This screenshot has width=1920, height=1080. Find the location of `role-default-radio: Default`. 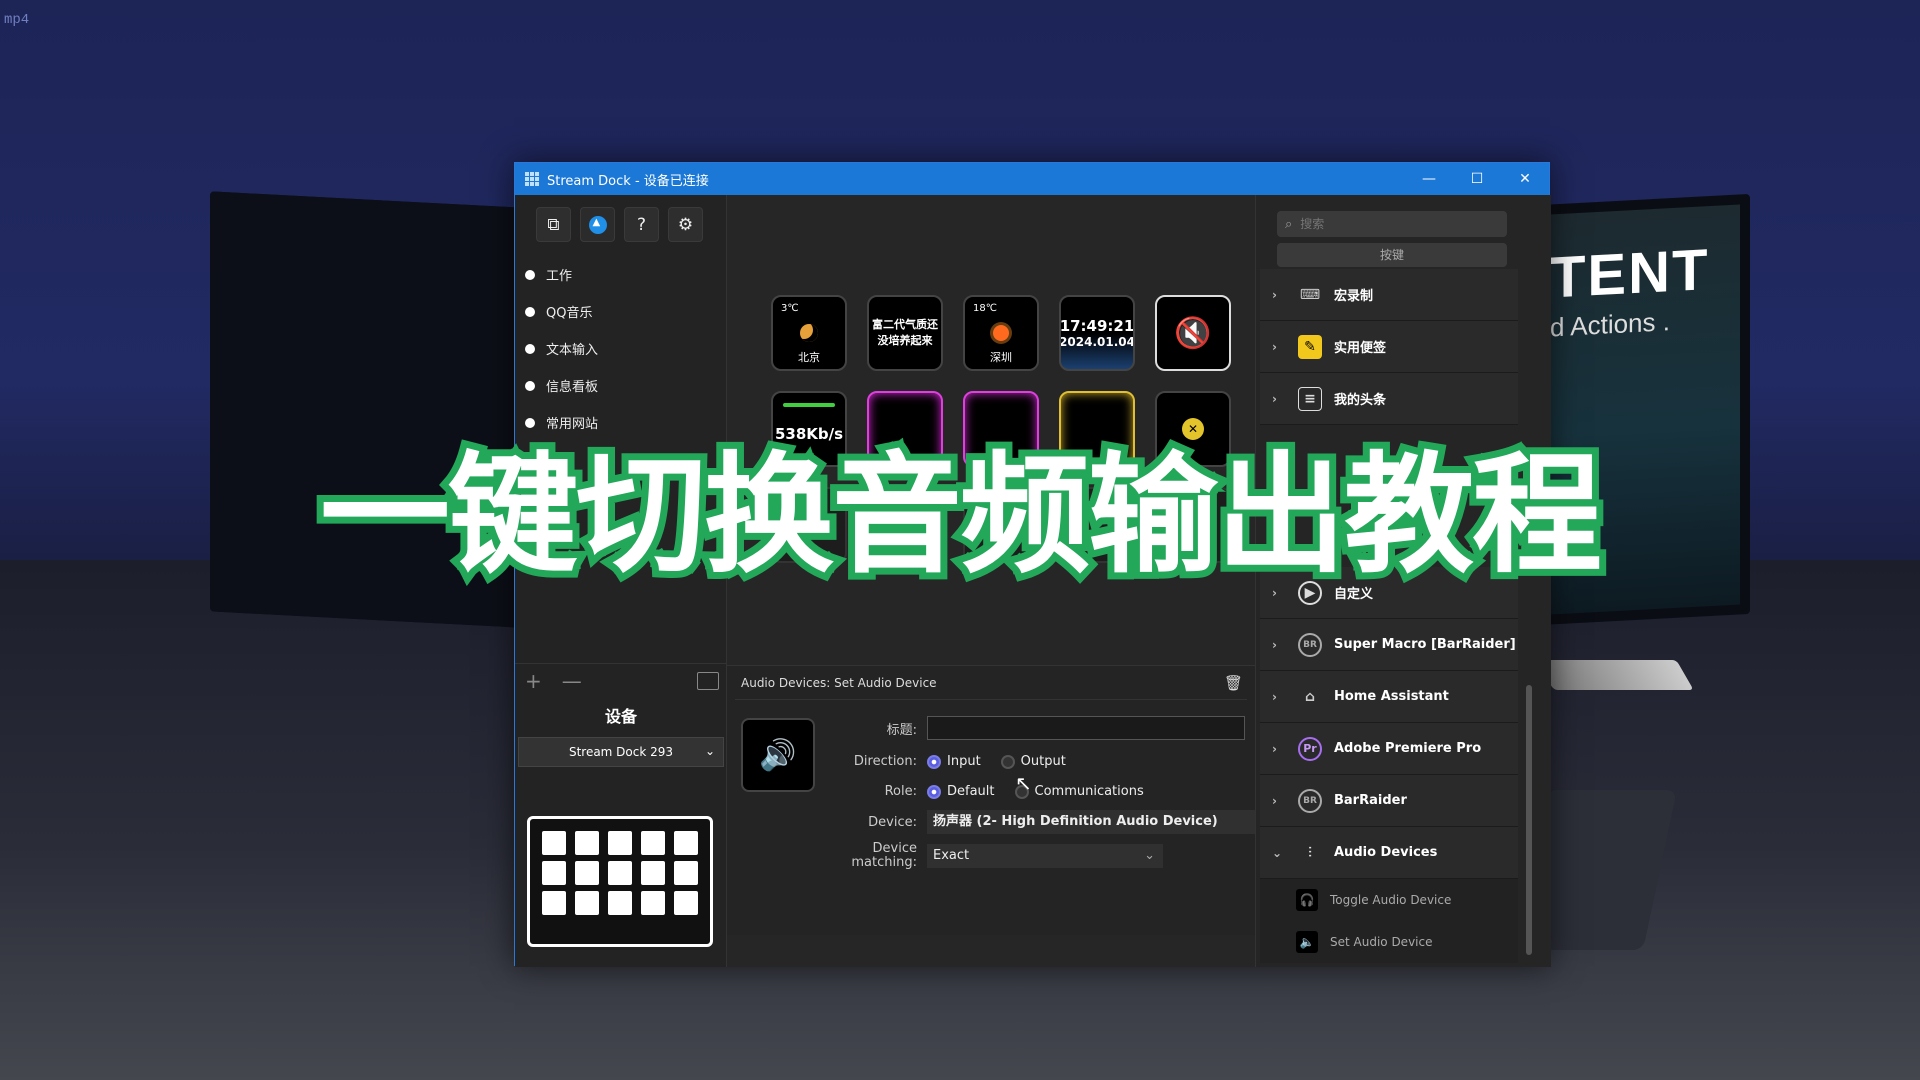

role-default-radio: Default is located at coordinates (961, 791).